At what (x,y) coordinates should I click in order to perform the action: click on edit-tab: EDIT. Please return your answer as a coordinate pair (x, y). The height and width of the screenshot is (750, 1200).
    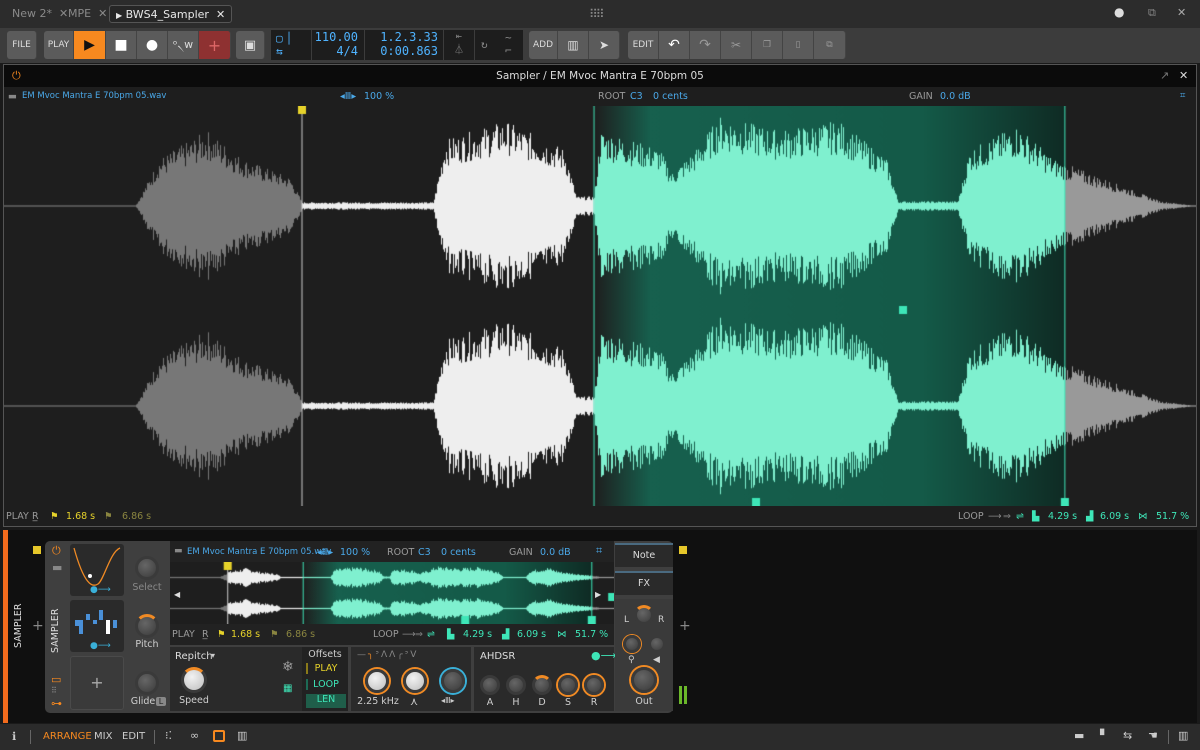
    Looking at the image, I should click on (133, 736).